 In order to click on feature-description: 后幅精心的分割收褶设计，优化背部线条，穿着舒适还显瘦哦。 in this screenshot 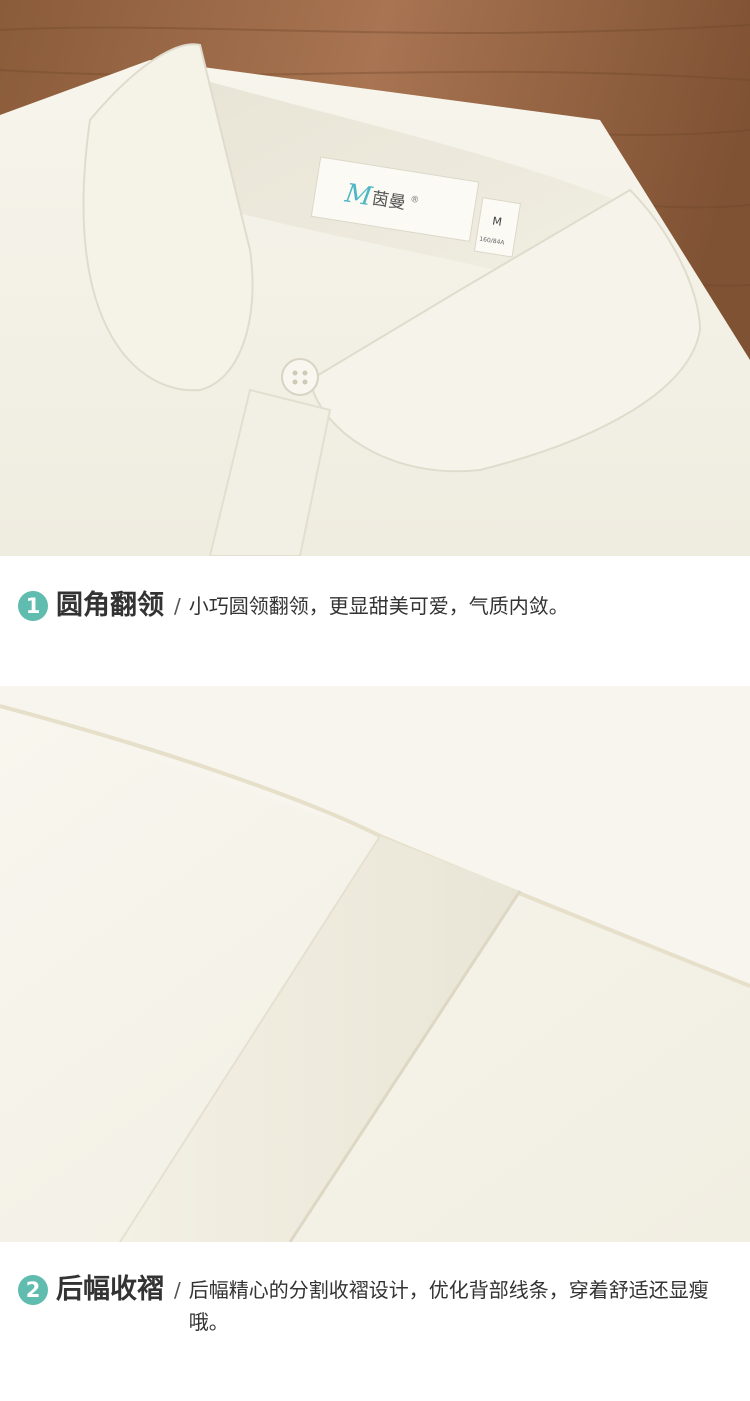, I will do `click(448, 1306)`.